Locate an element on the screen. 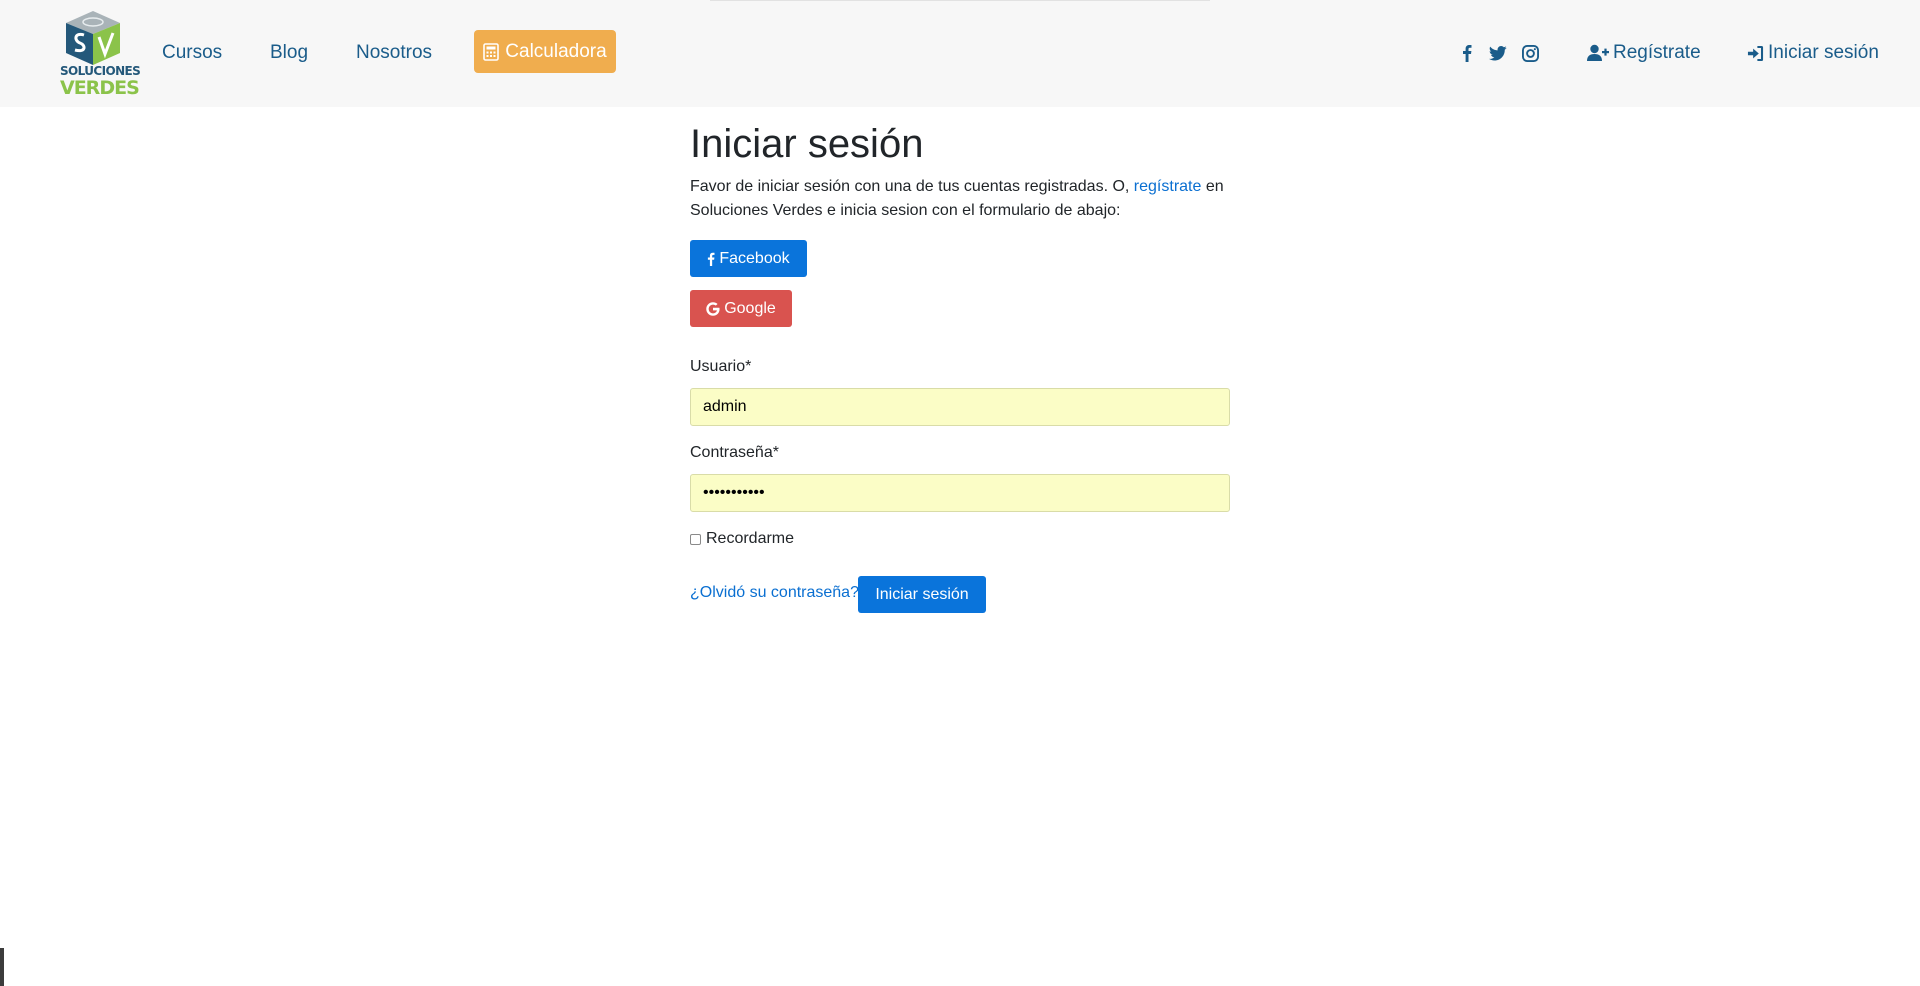  register-inline-link: regístrate is located at coordinates (1168, 186).